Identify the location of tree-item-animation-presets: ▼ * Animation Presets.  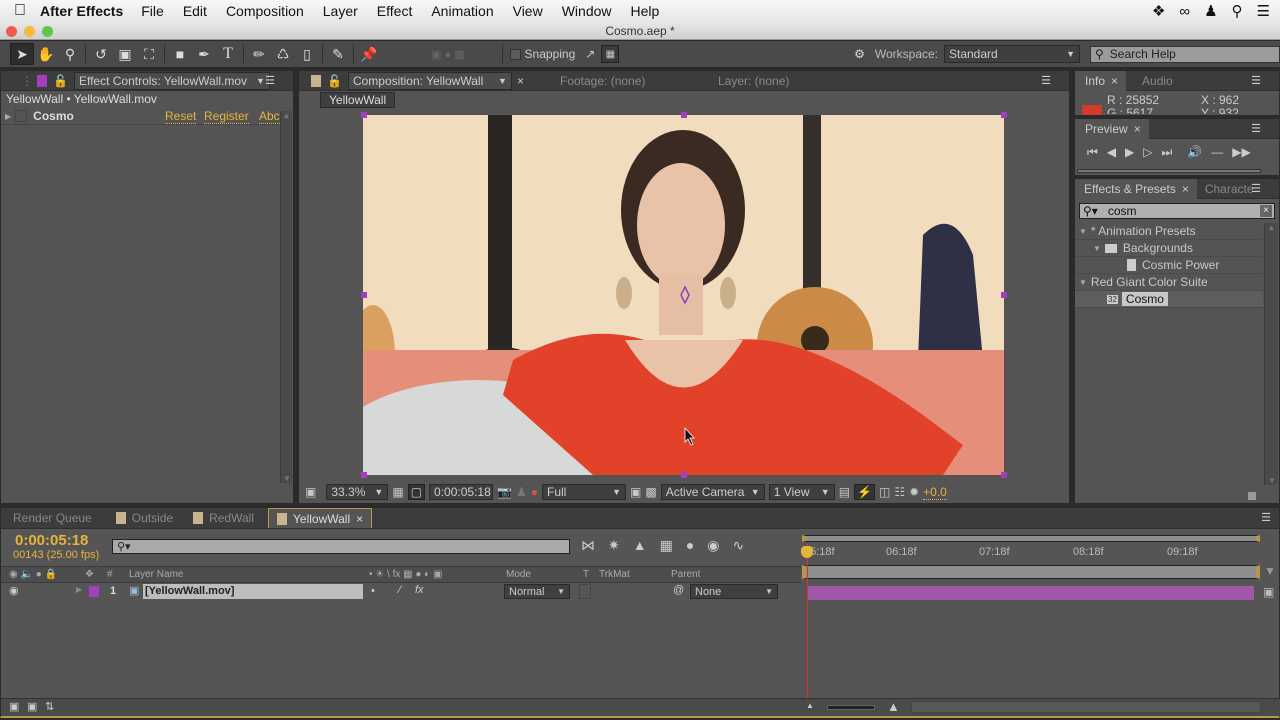
(1169, 231).